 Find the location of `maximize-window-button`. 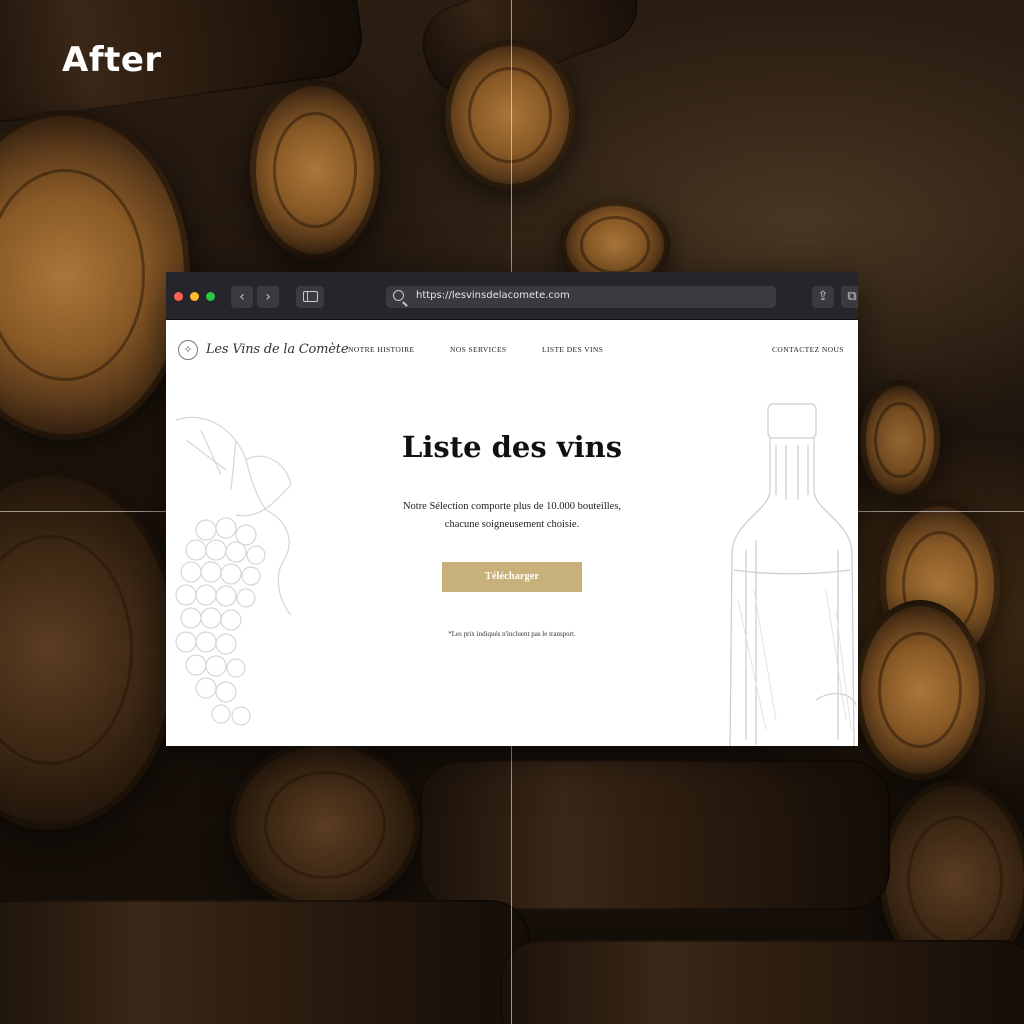

maximize-window-button is located at coordinates (210, 296).